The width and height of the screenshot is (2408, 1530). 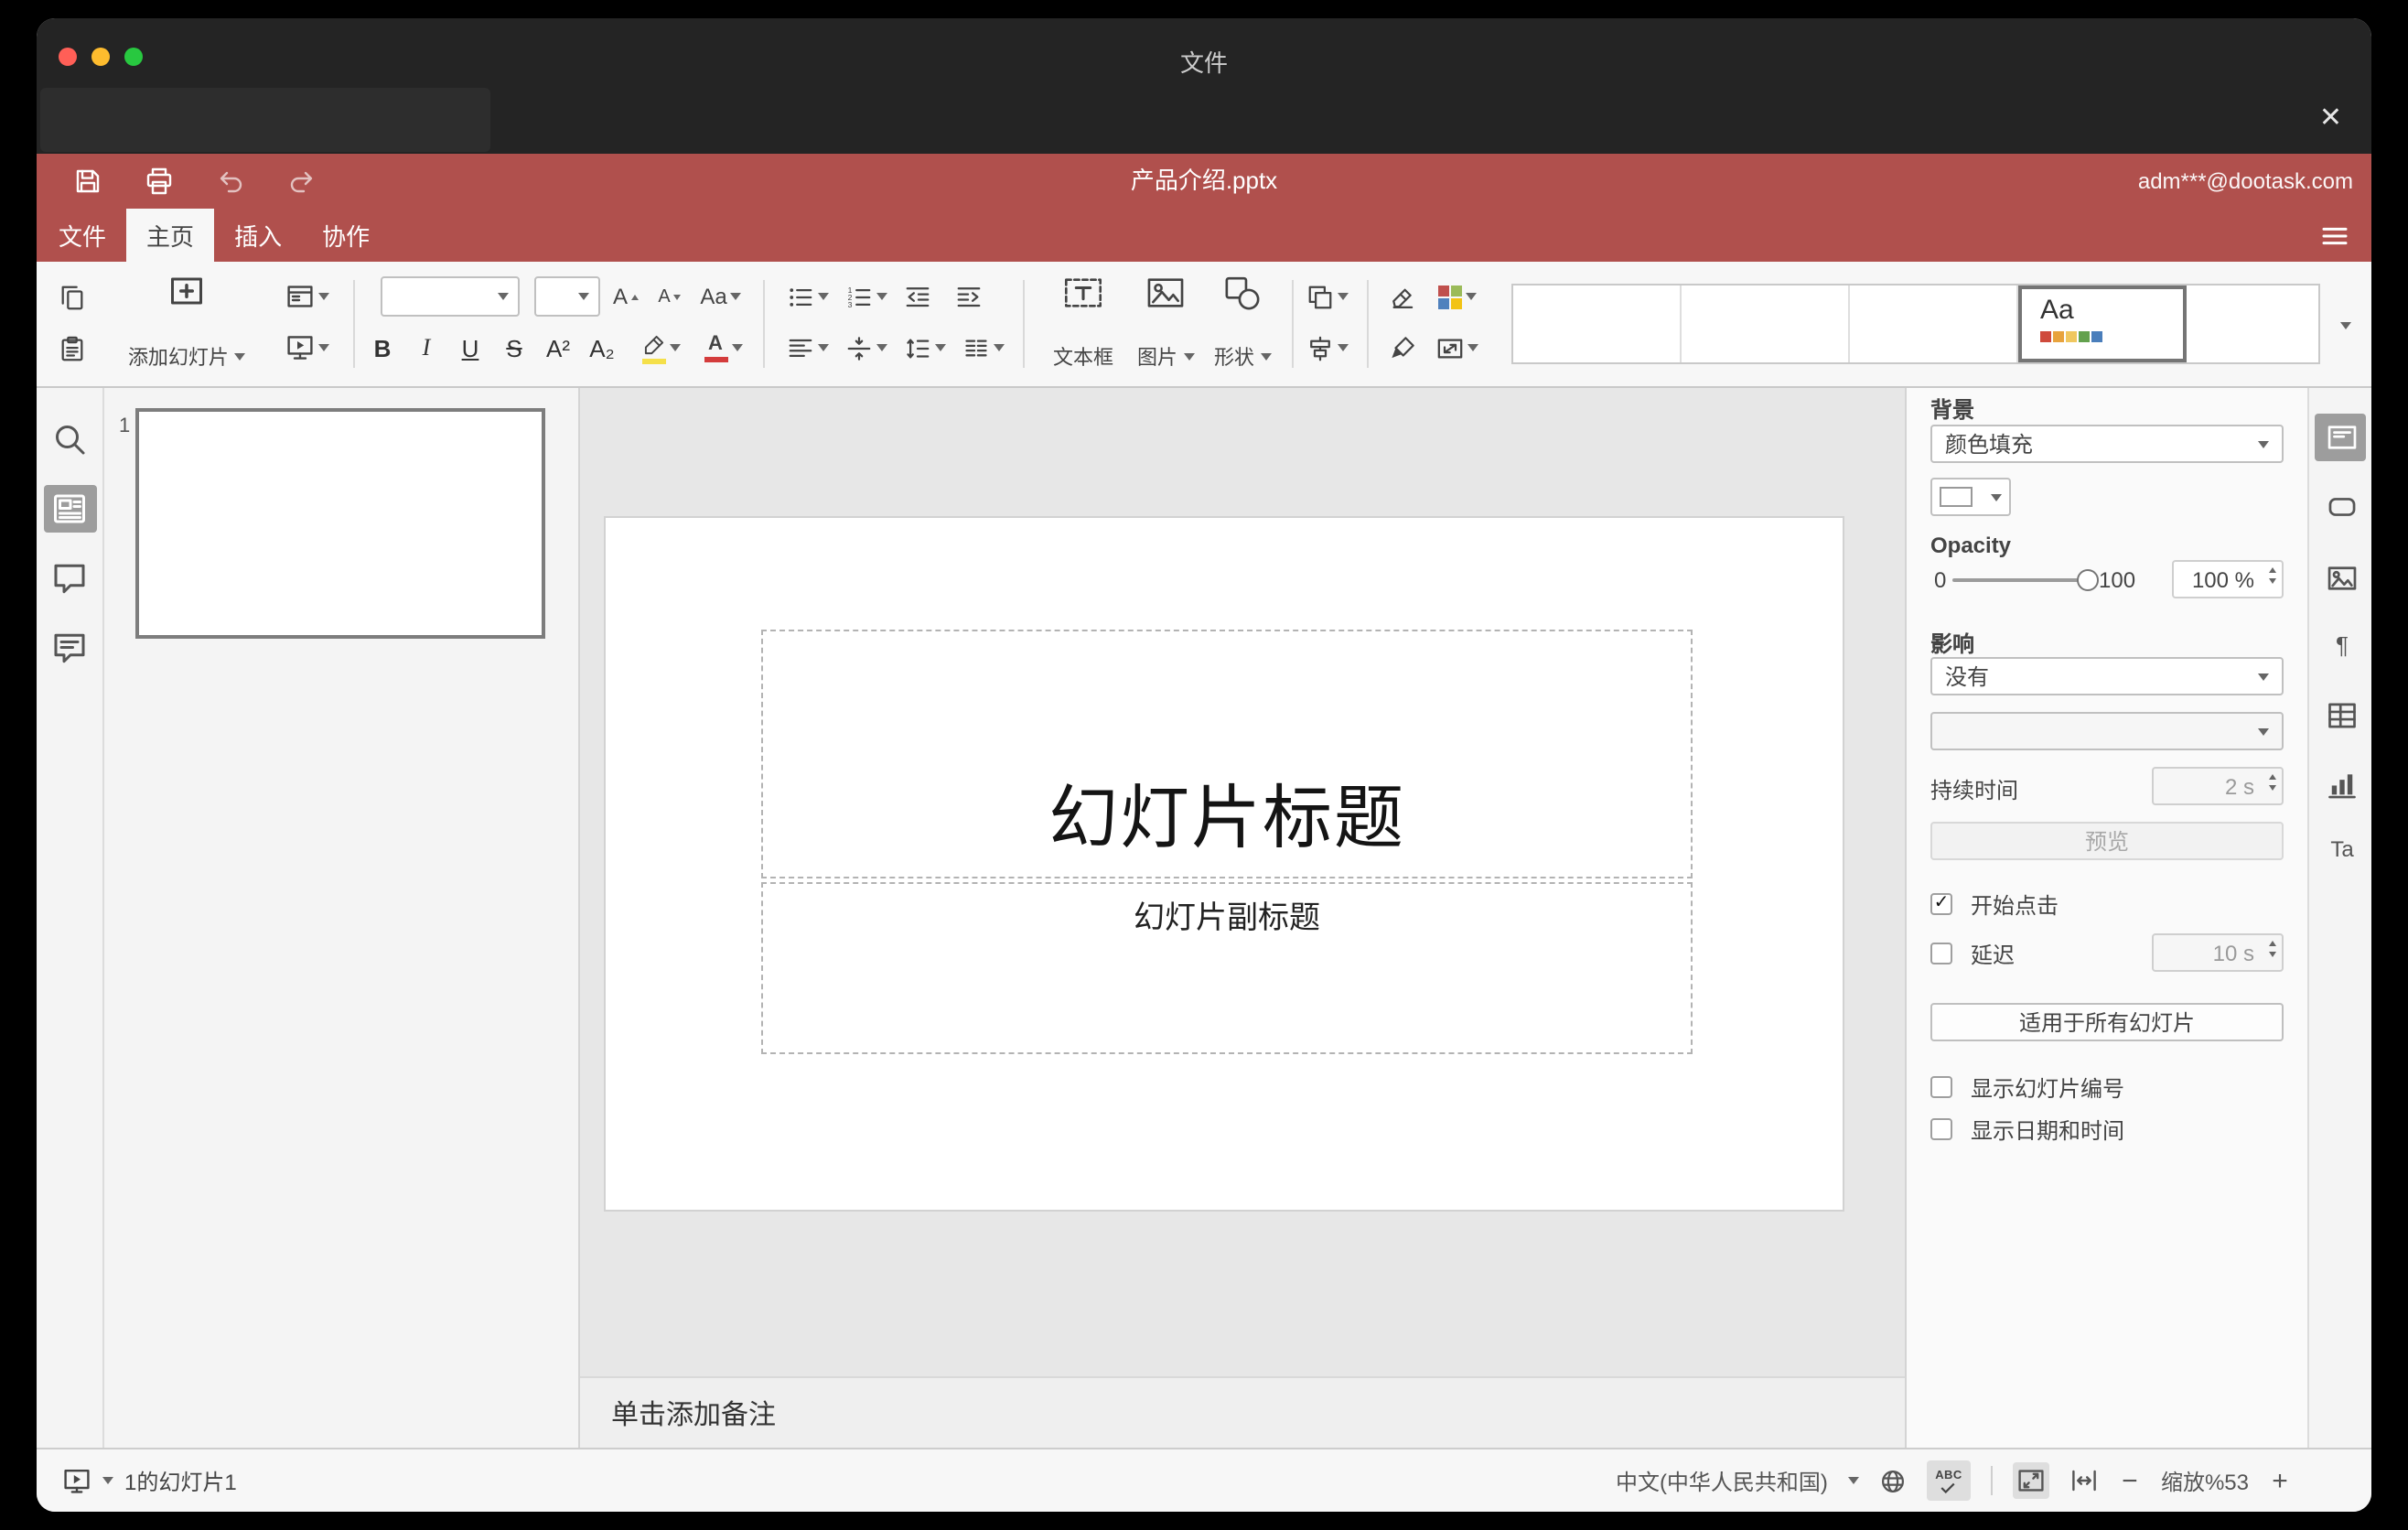 What do you see at coordinates (2102, 324) in the screenshot?
I see `theme-tile-selected: Aa` at bounding box center [2102, 324].